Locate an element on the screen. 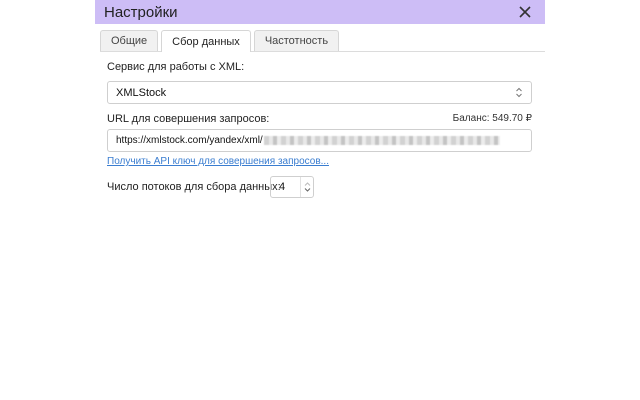  tab-frequency: Частотность is located at coordinates (296, 40).